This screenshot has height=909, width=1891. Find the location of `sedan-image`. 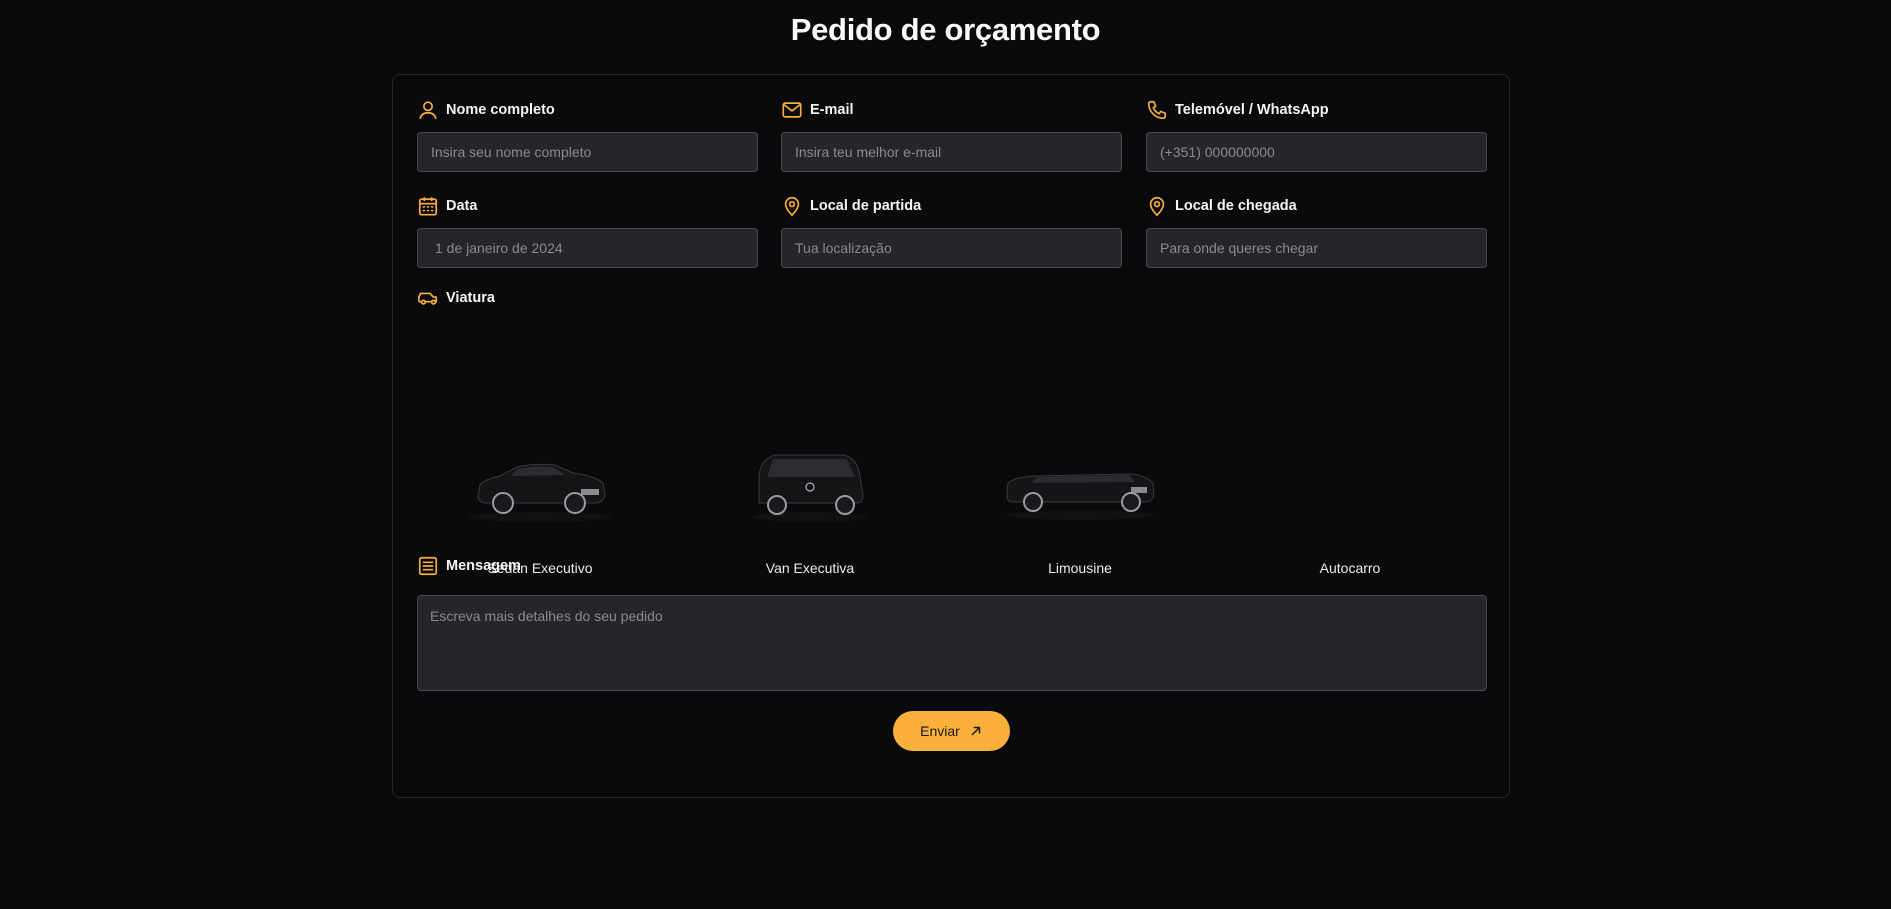

sedan-image is located at coordinates (540, 485).